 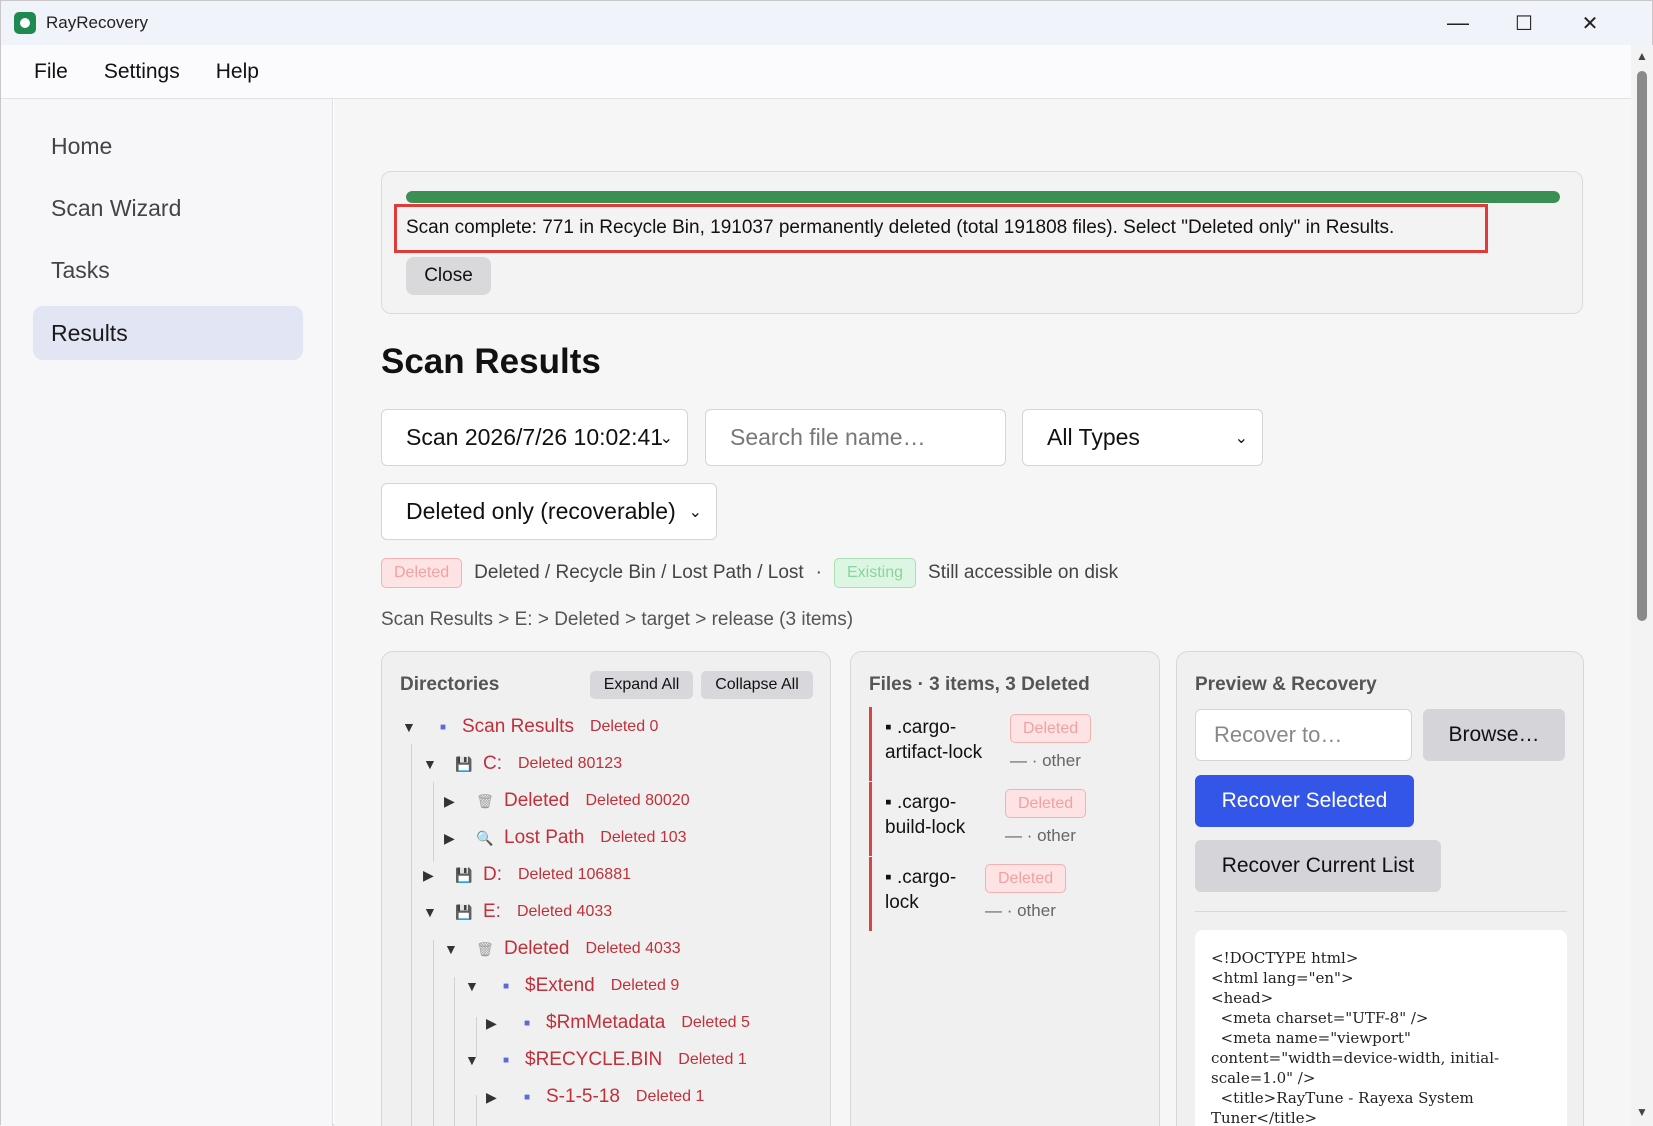 I want to click on maximize-button: ☐, so click(x=1524, y=23).